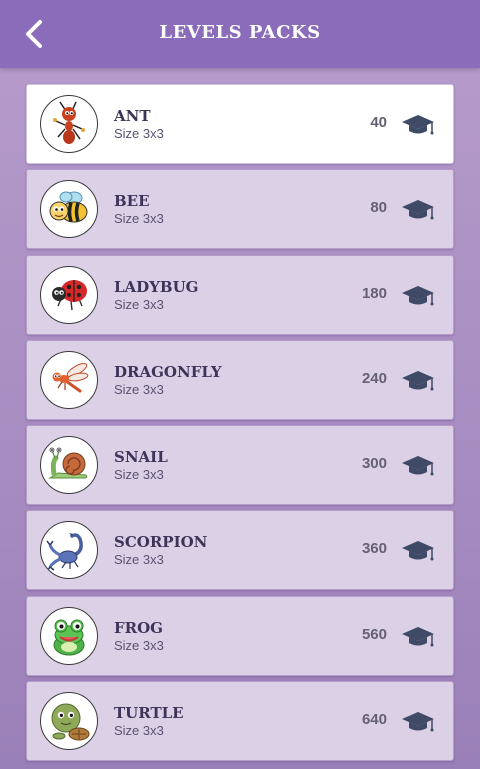 This screenshot has height=769, width=480. Describe the element at coordinates (69, 635) in the screenshot. I see `frog-icon` at that location.